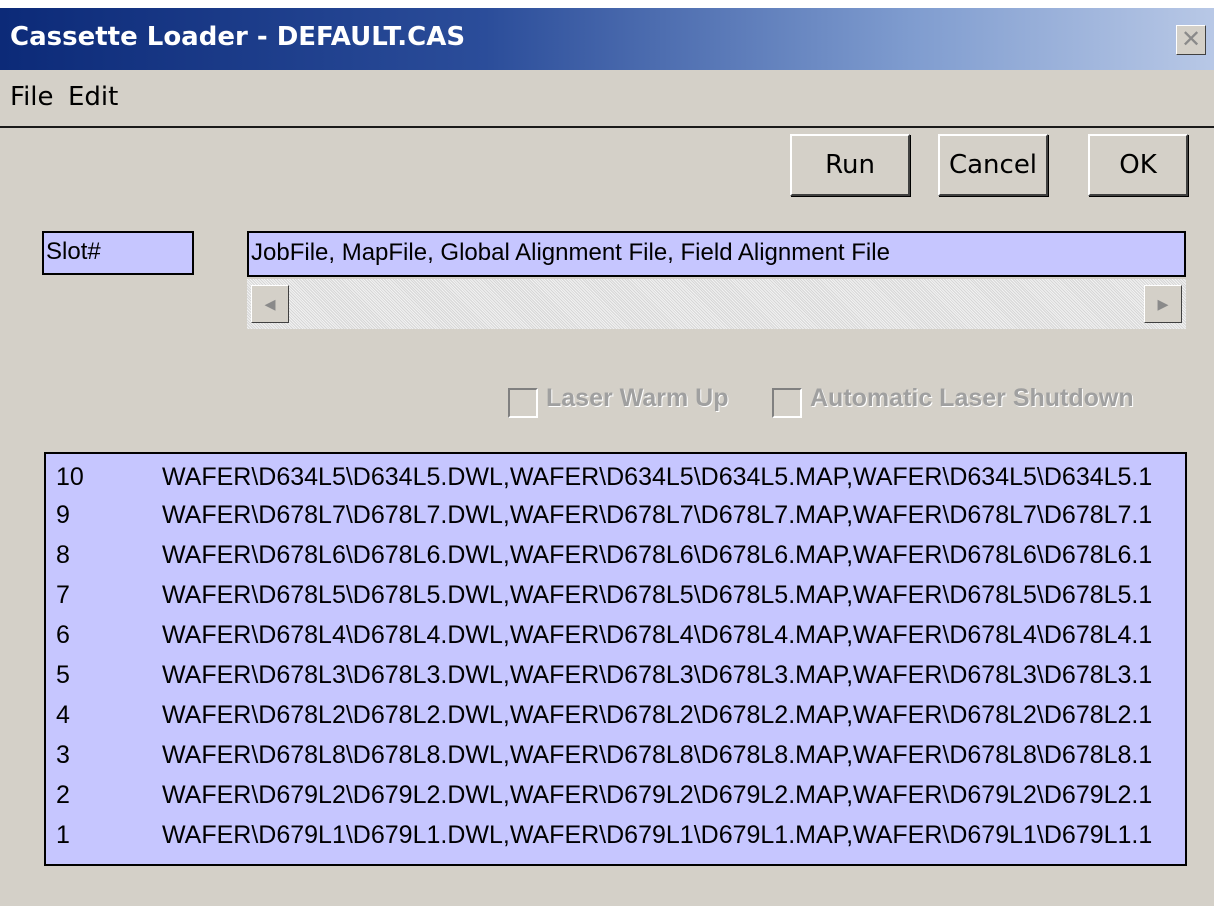  I want to click on cancel-button: Cancel, so click(993, 165).